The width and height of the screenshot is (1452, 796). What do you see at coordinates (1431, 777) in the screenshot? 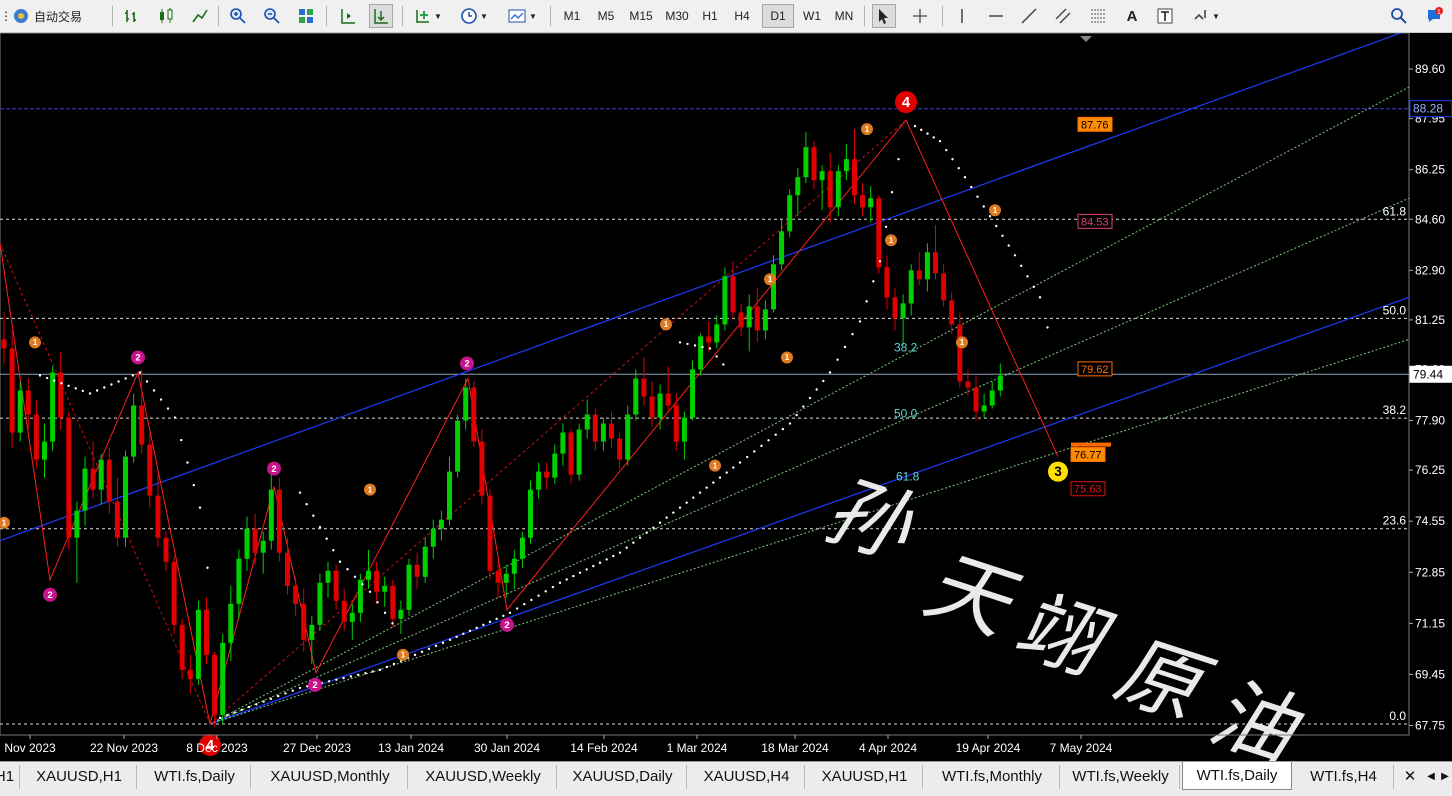
I see `scroll-left-icon: ◀` at bounding box center [1431, 777].